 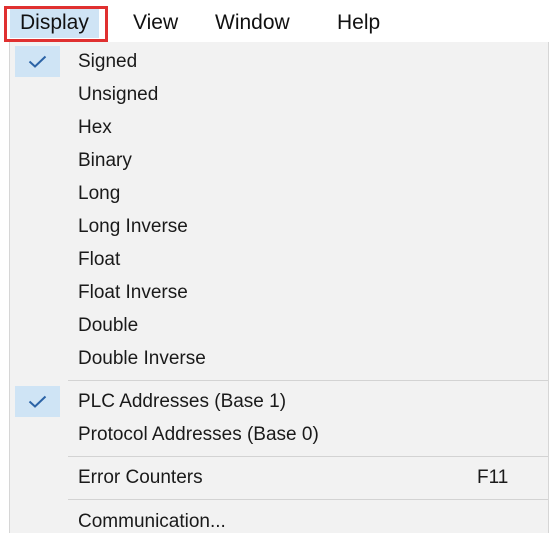 What do you see at coordinates (95, 127) in the screenshot?
I see `menu-item-label: Hex` at bounding box center [95, 127].